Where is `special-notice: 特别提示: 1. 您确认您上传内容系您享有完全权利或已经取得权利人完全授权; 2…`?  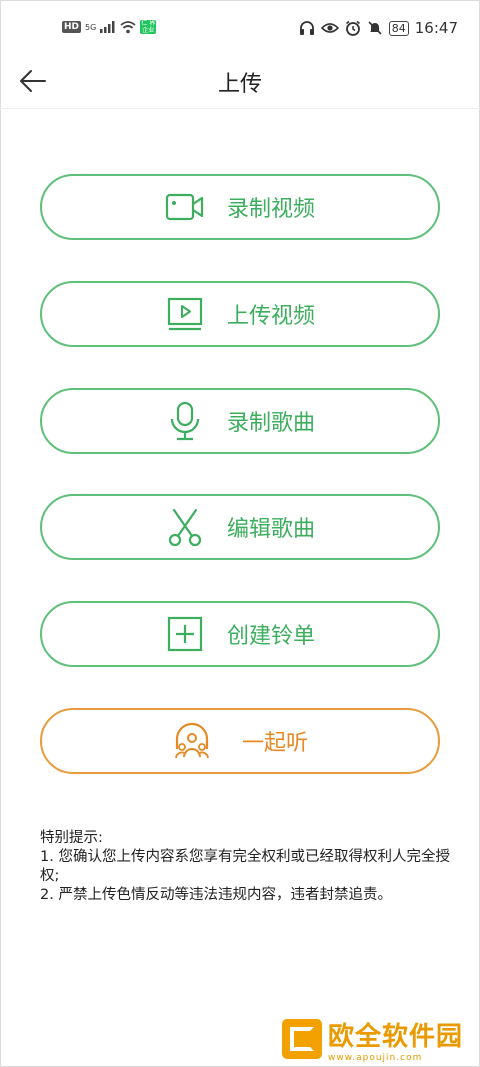 special-notice: 特别提示: 1. 您确认您上传内容系您享有完全权利或已经取得权利人完全授权; 2… is located at coordinates (245, 867).